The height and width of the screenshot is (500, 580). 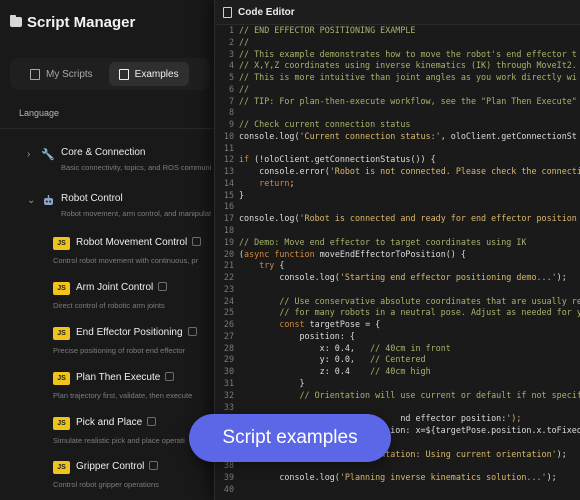 I want to click on line-number: 33, so click(x=228, y=406).